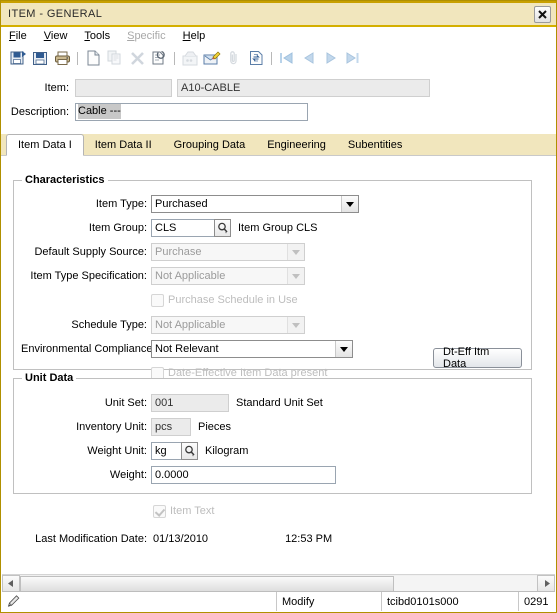  What do you see at coordinates (546, 583) in the screenshot?
I see `scroll-right-icon` at bounding box center [546, 583].